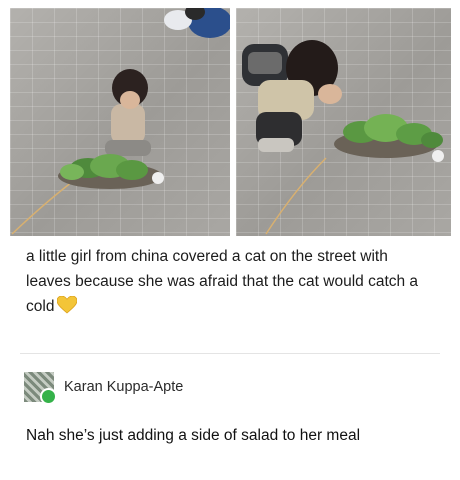 This screenshot has width=460, height=480. I want to click on online-badge-icon, so click(48, 396).